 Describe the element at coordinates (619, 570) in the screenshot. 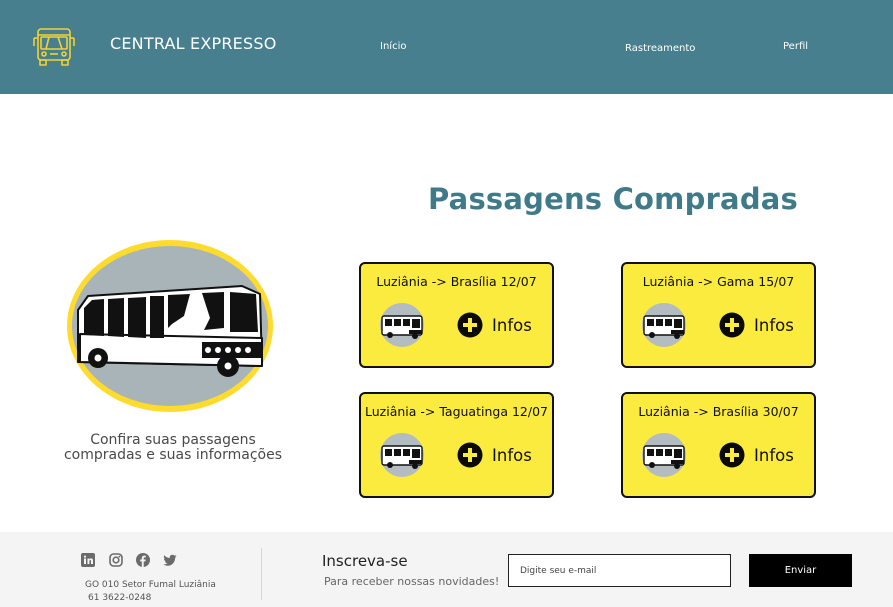

I see `email-input` at that location.